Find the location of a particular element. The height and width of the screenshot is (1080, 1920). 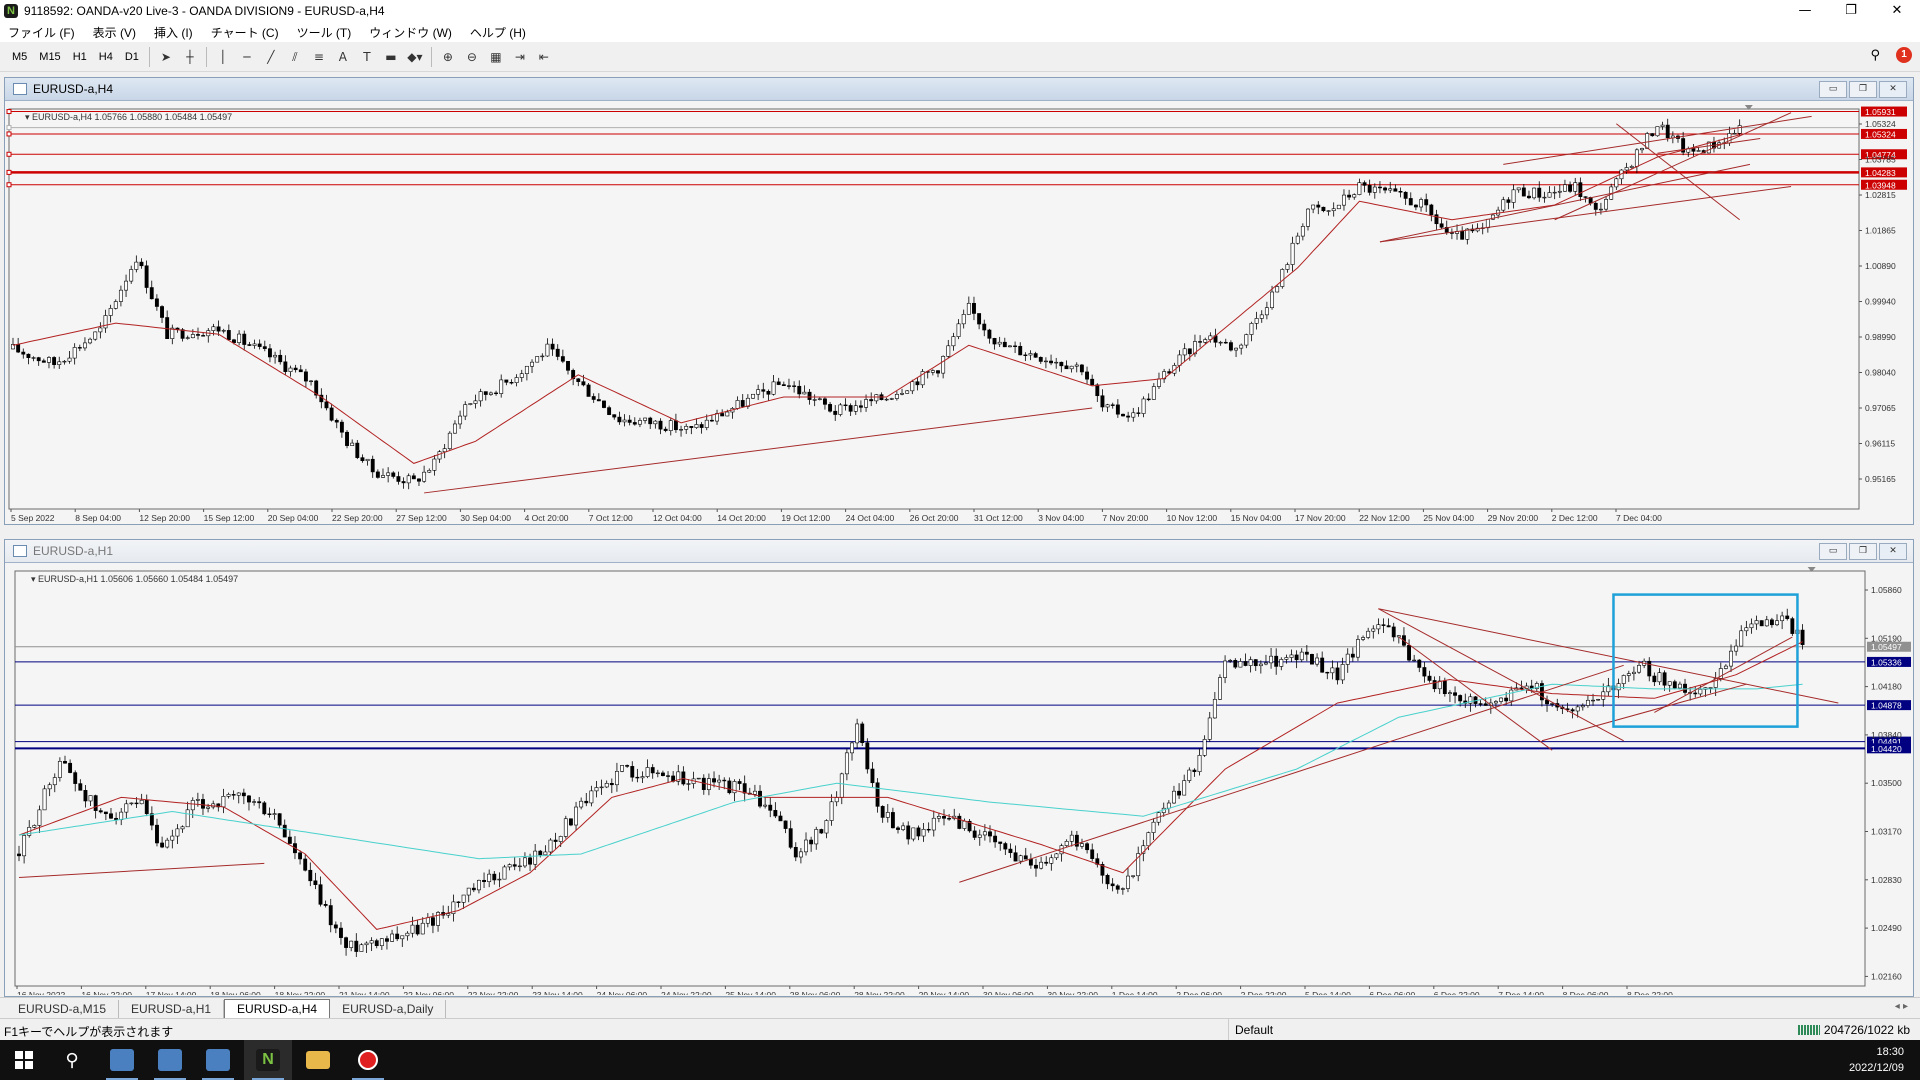

chart-shift-icon: ⇥ is located at coordinates (520, 57).